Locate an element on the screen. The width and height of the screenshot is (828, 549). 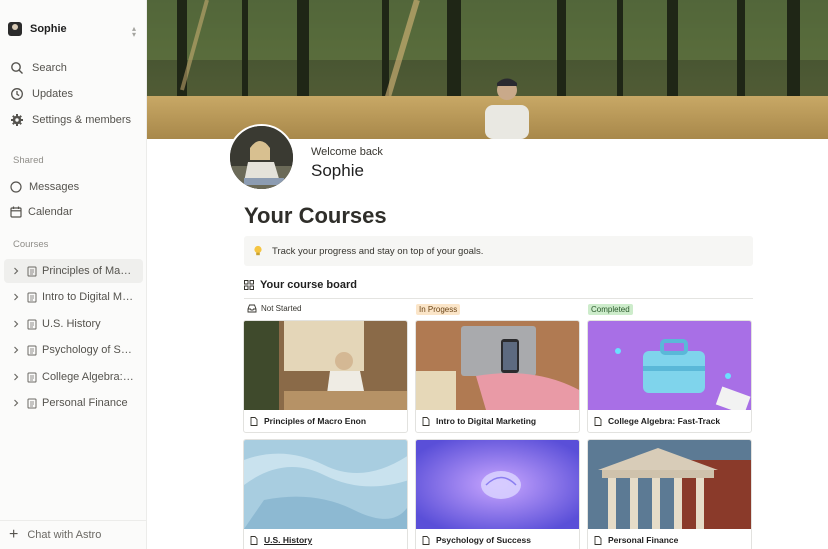
nav-calendar-label: Calendar is located at coordinates (50, 212).